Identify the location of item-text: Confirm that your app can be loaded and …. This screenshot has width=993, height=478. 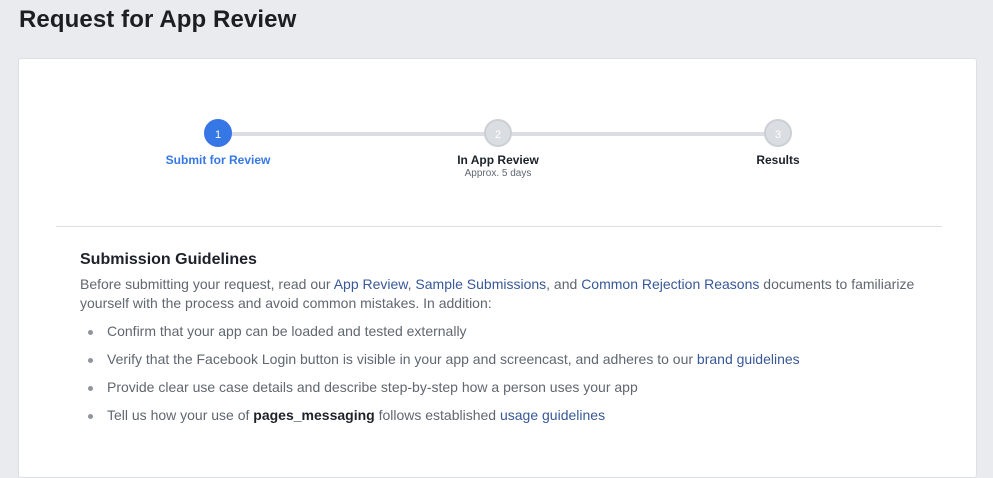
(287, 331).